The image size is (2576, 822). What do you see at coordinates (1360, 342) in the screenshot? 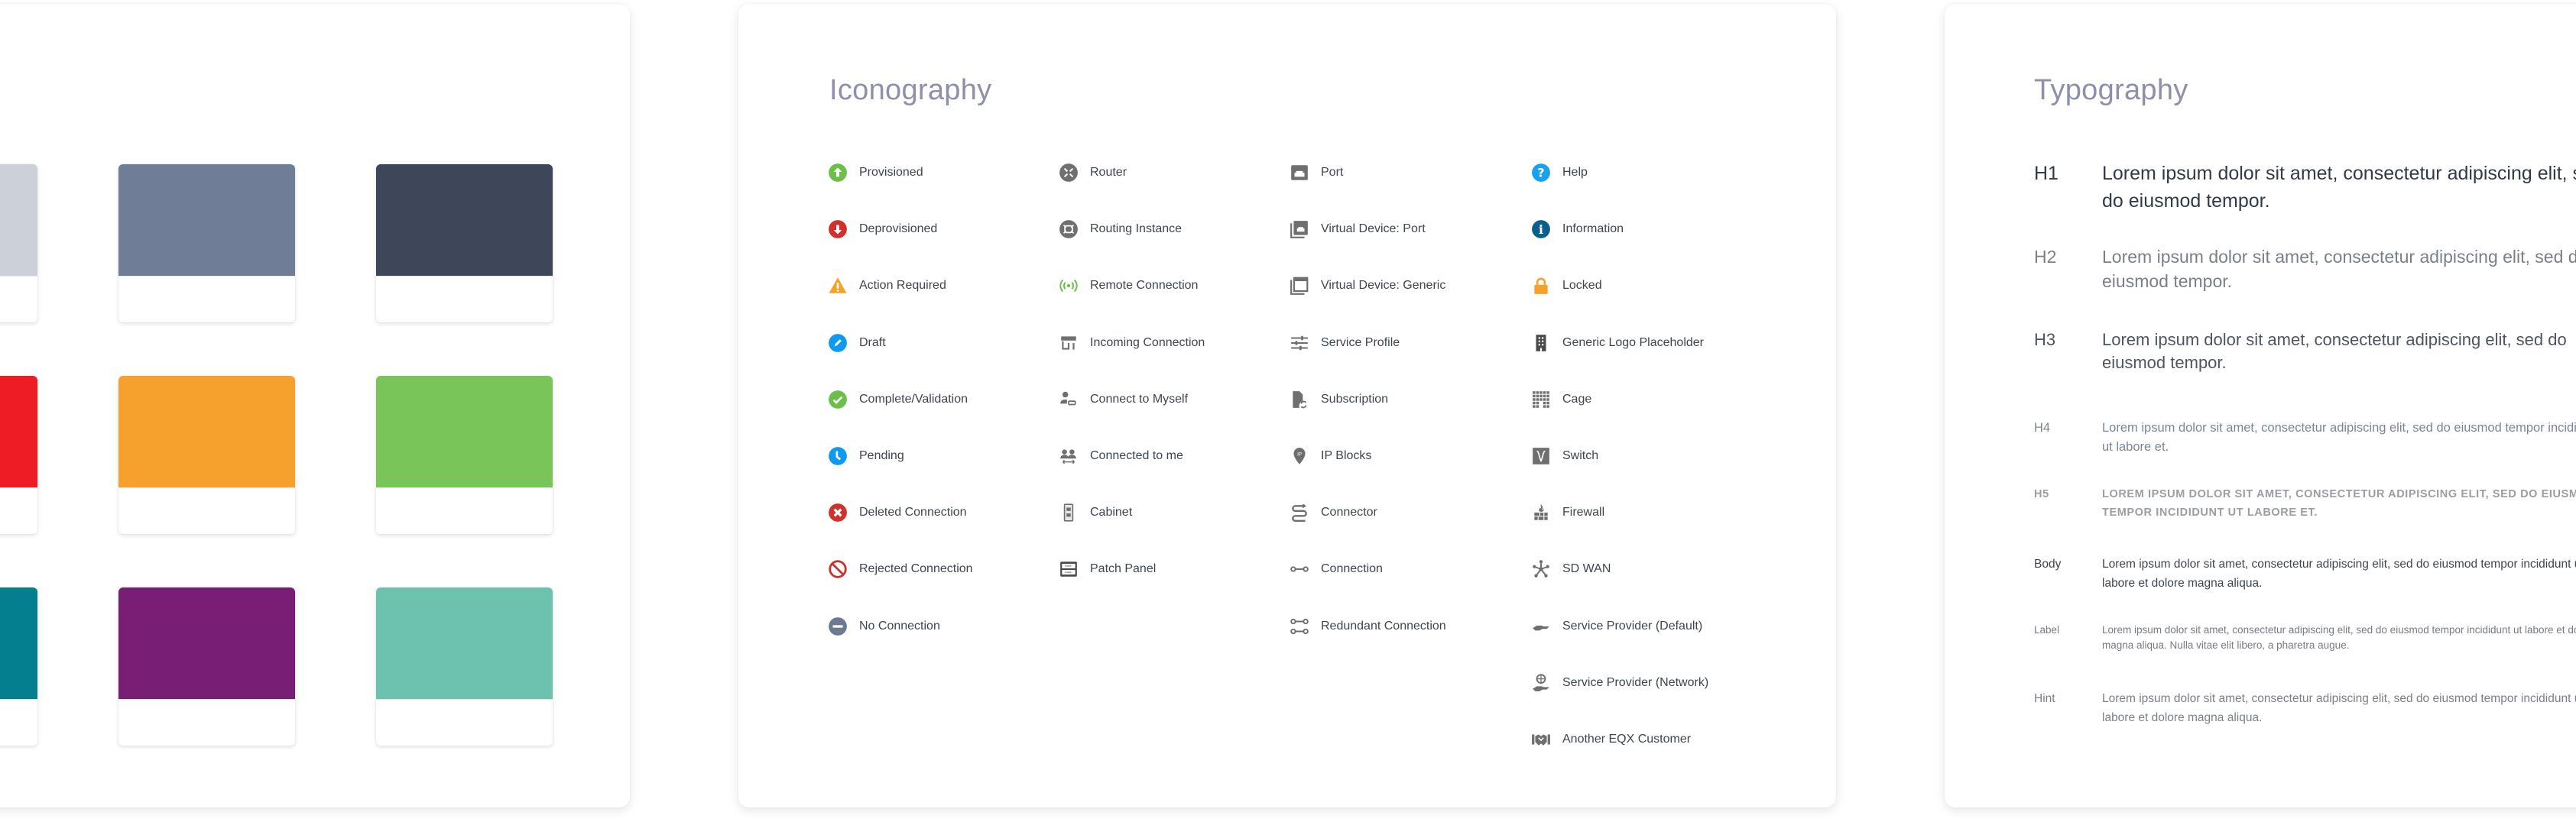
I see `icon-label: Service Profile` at bounding box center [1360, 342].